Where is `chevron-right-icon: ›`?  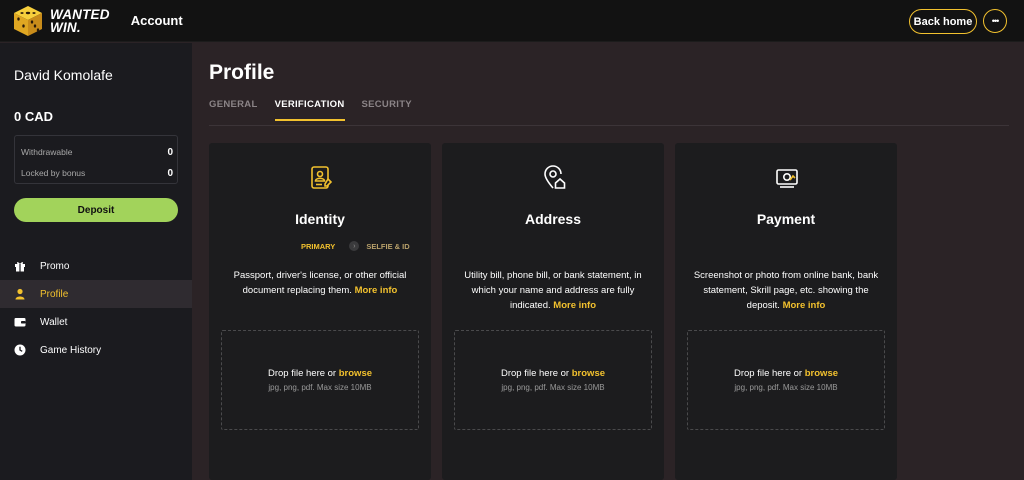 chevron-right-icon: › is located at coordinates (354, 246).